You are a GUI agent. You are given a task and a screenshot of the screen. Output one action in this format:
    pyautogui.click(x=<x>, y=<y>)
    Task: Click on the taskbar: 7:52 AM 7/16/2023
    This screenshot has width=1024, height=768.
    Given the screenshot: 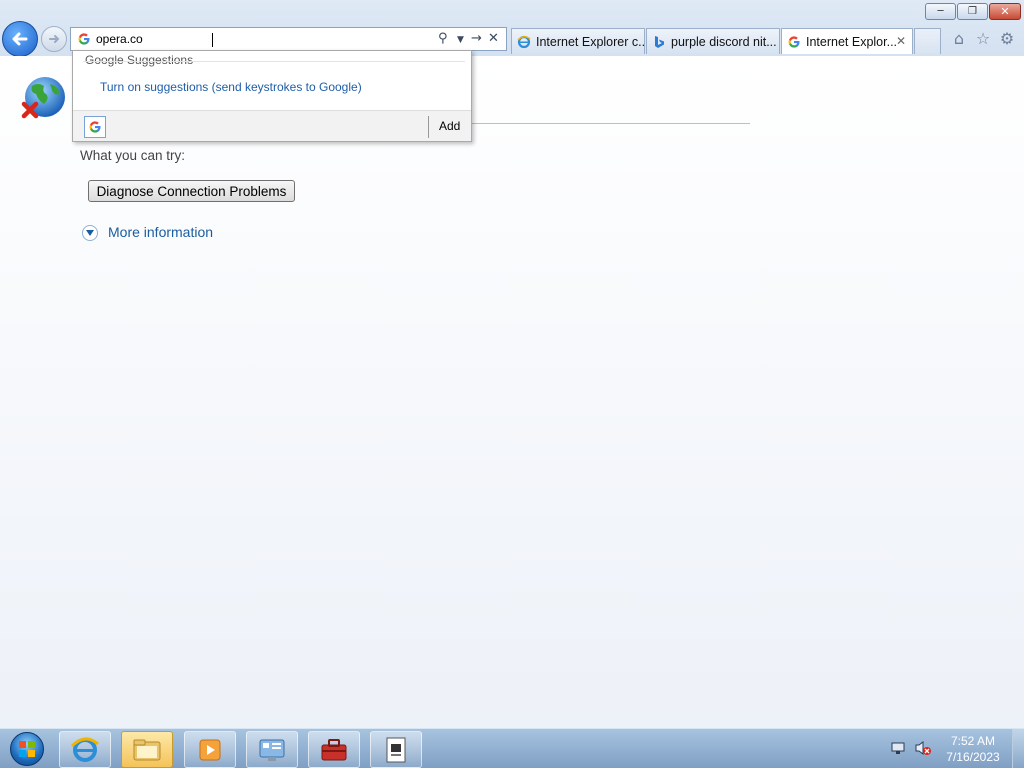 What is the action you would take?
    pyautogui.click(x=512, y=748)
    